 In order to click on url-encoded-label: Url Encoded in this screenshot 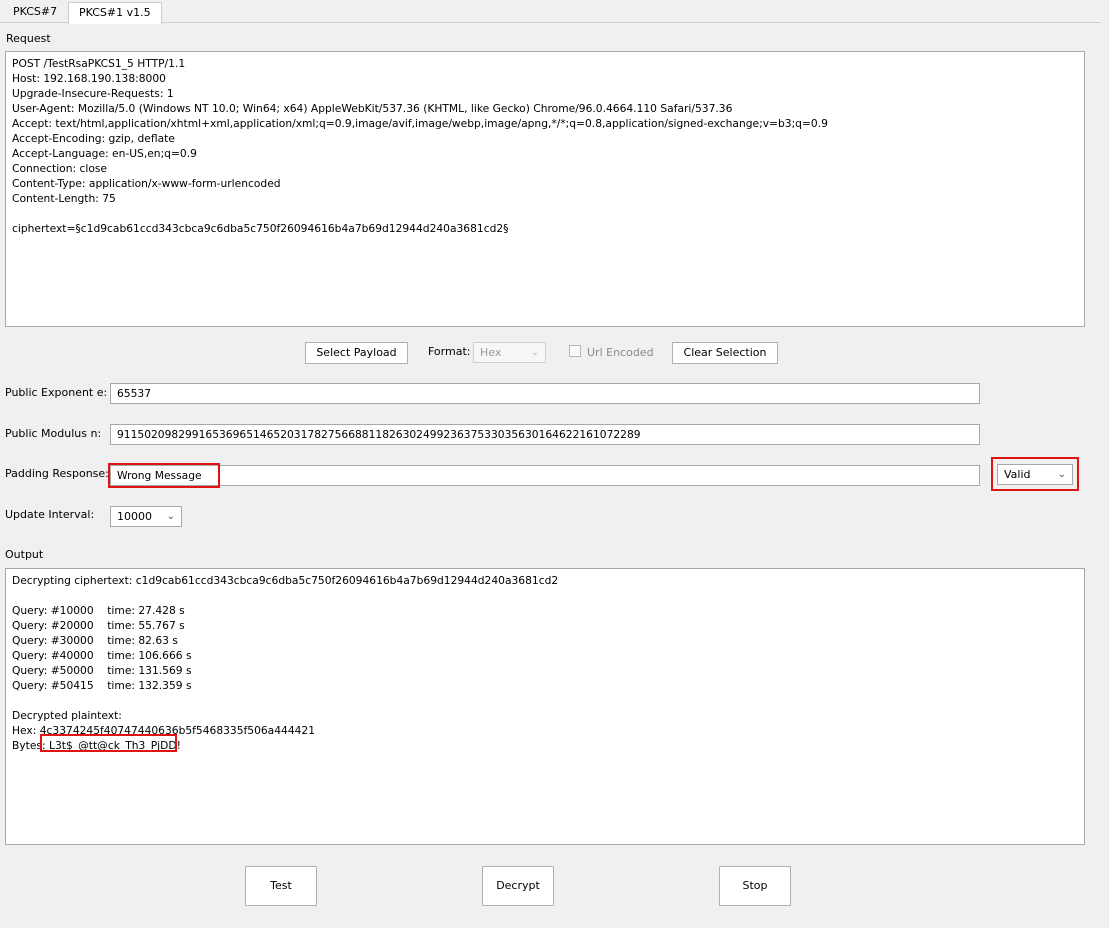, I will do `click(620, 352)`.